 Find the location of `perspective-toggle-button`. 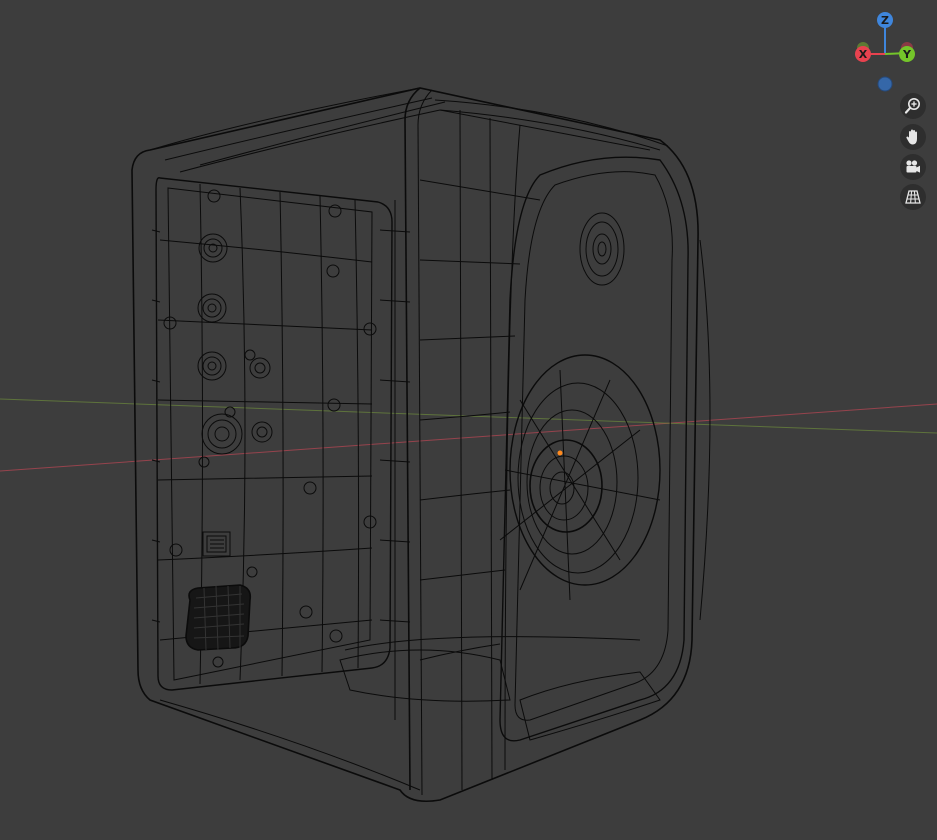

perspective-toggle-button is located at coordinates (913, 197).